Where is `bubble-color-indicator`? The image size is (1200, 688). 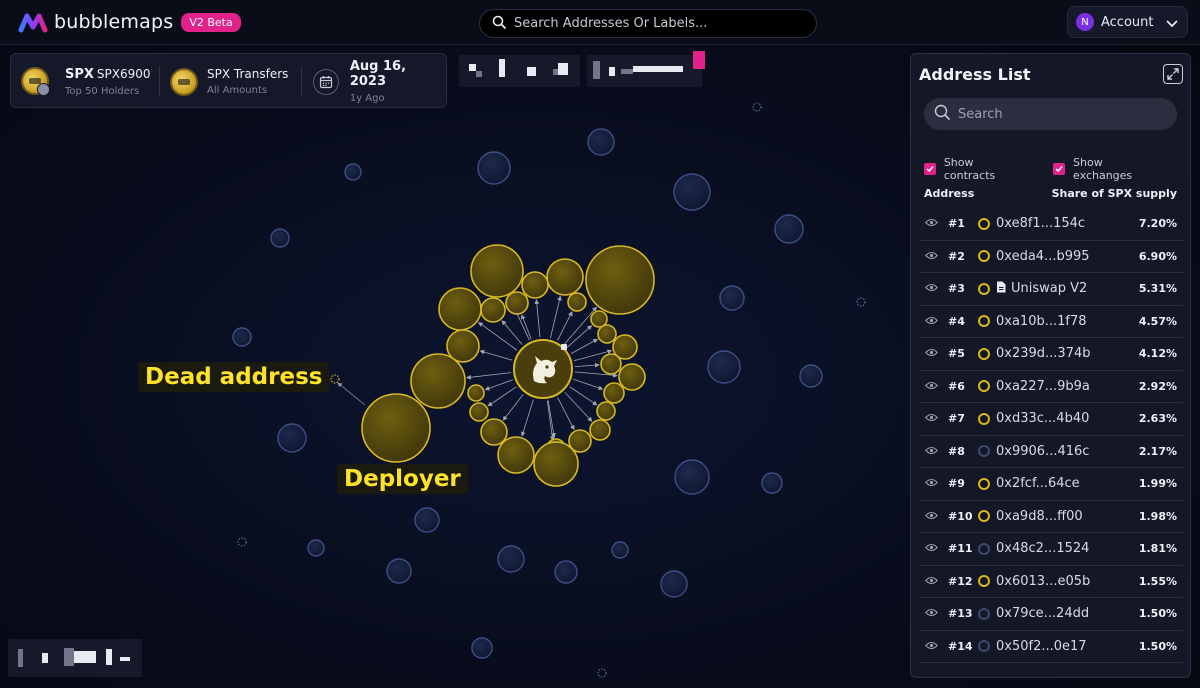
bubble-color-indicator is located at coordinates (984, 288).